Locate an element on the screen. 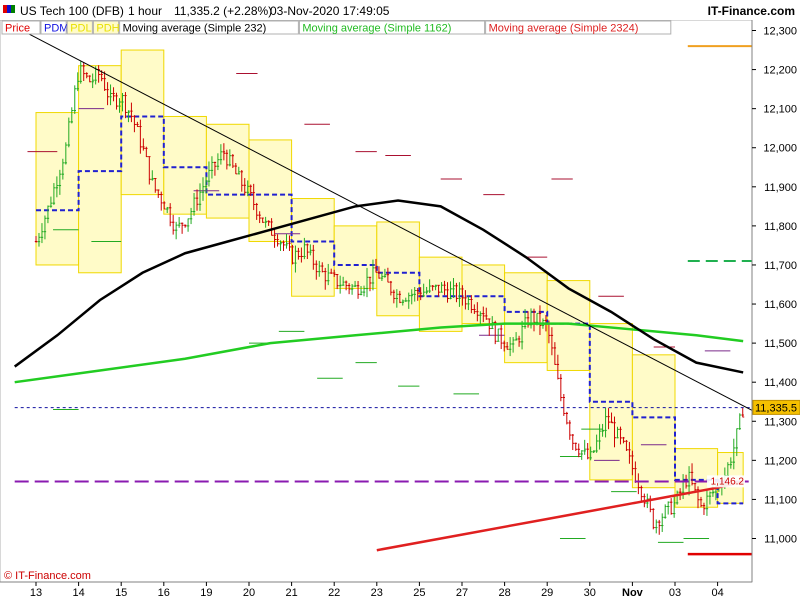 Image resolution: width=800 pixels, height=600 pixels. time-tick-label: 15 is located at coordinates (121, 593).